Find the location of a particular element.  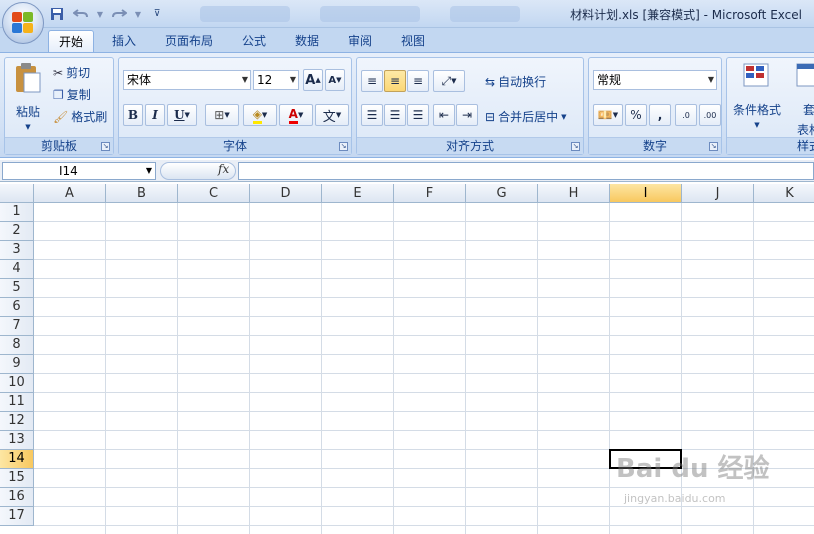

tab-page-layout: 页面布局 is located at coordinates (189, 41).